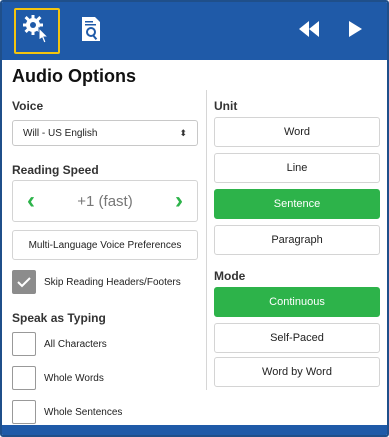  I want to click on bottom-strip, so click(194, 430).